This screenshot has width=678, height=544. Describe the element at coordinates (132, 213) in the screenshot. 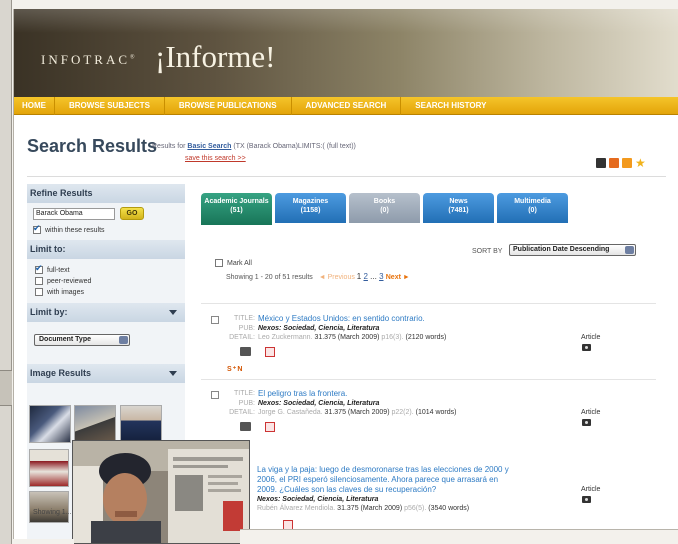

I see `go-button: GO` at that location.